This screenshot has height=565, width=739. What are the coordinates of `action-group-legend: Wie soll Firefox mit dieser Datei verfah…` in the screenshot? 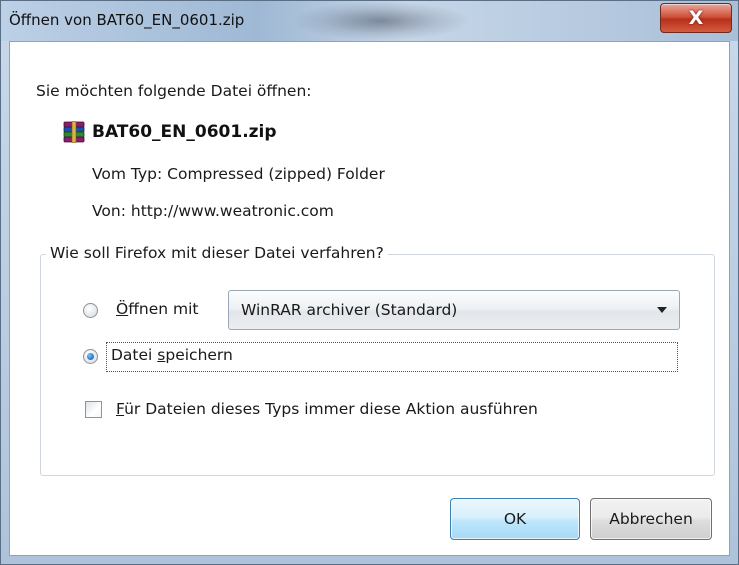 It's located at (217, 253).